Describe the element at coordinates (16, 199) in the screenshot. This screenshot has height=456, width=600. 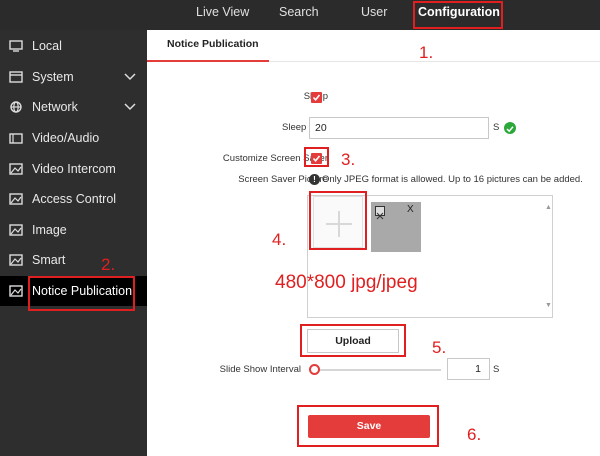
I see `door-icon` at that location.